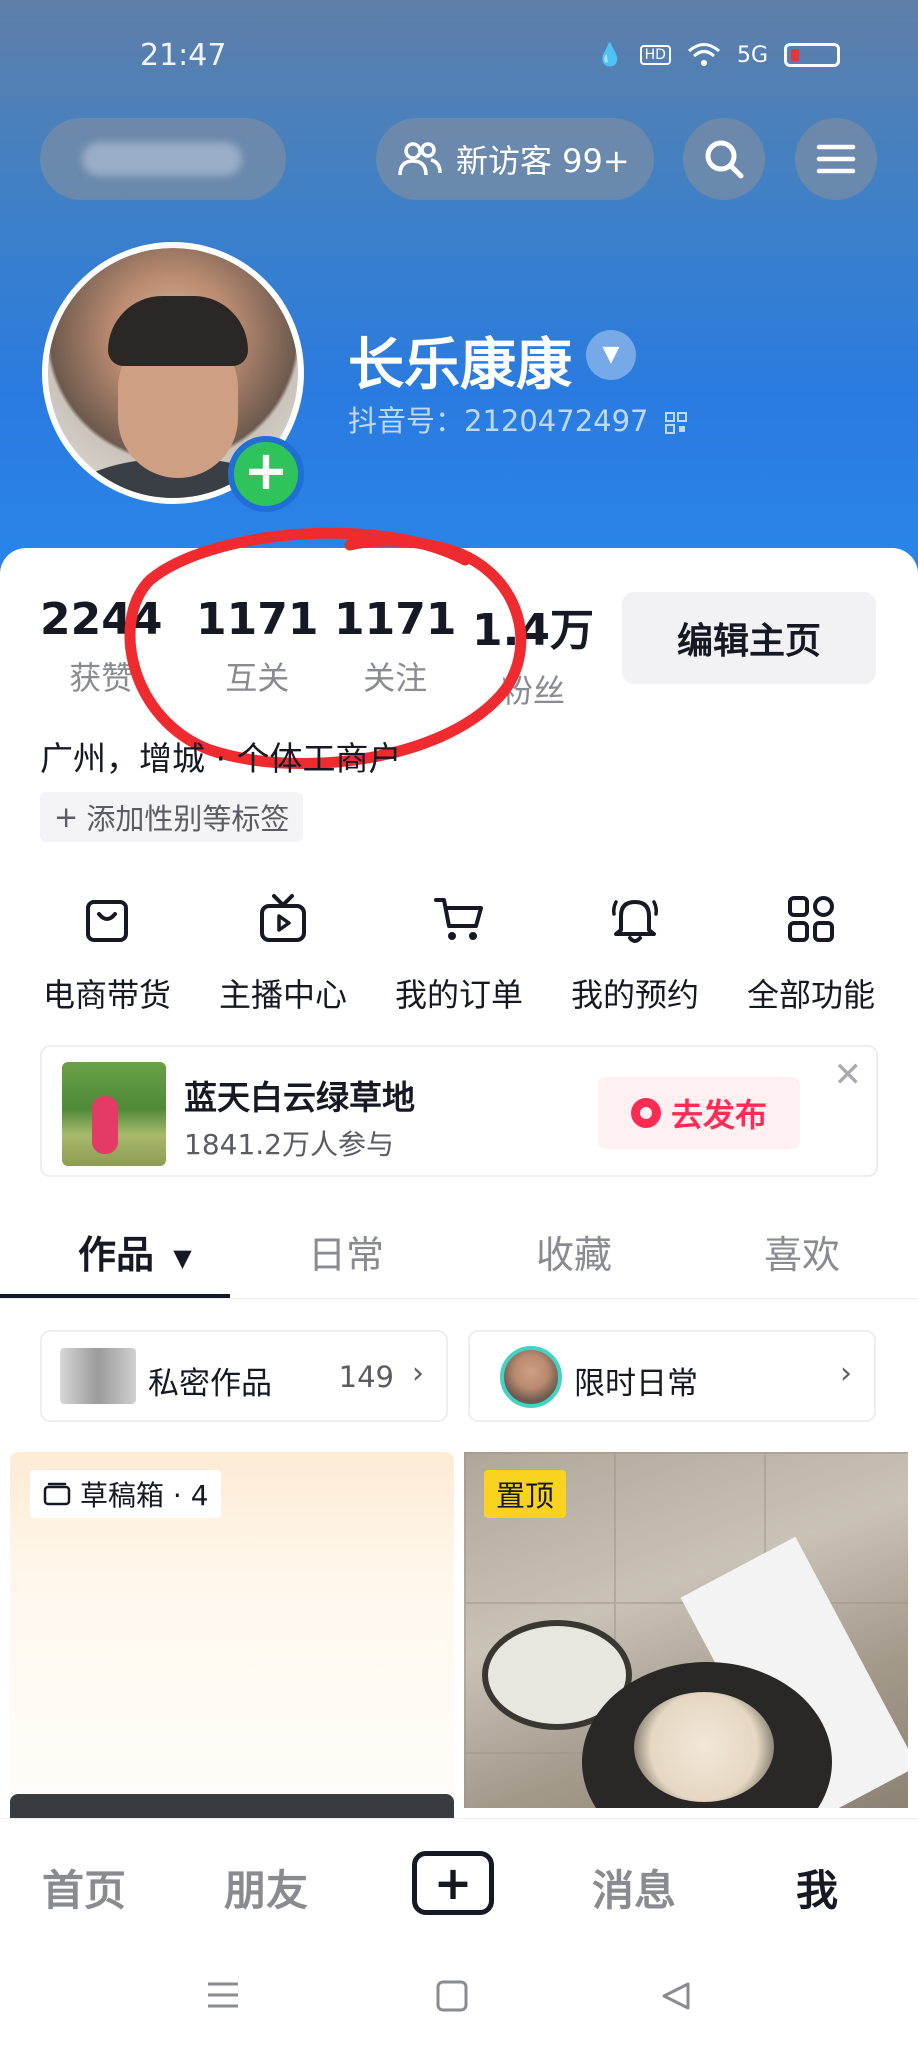  I want to click on nickname: 长乐康康, so click(460, 365).